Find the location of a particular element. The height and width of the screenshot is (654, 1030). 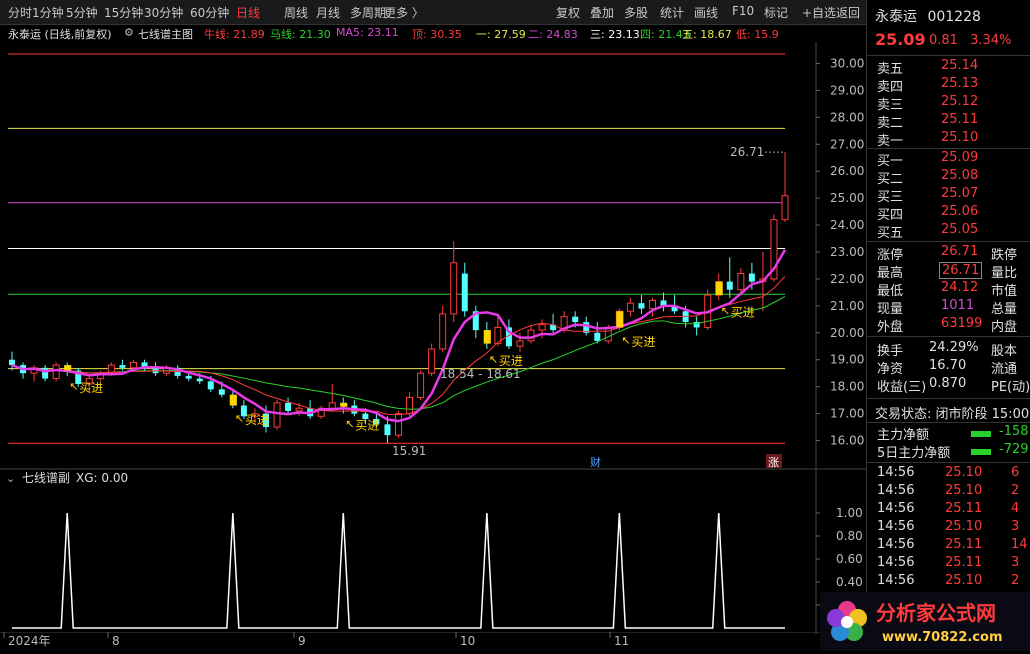

toolbar-btn-2: 多股 is located at coordinates (636, 12).